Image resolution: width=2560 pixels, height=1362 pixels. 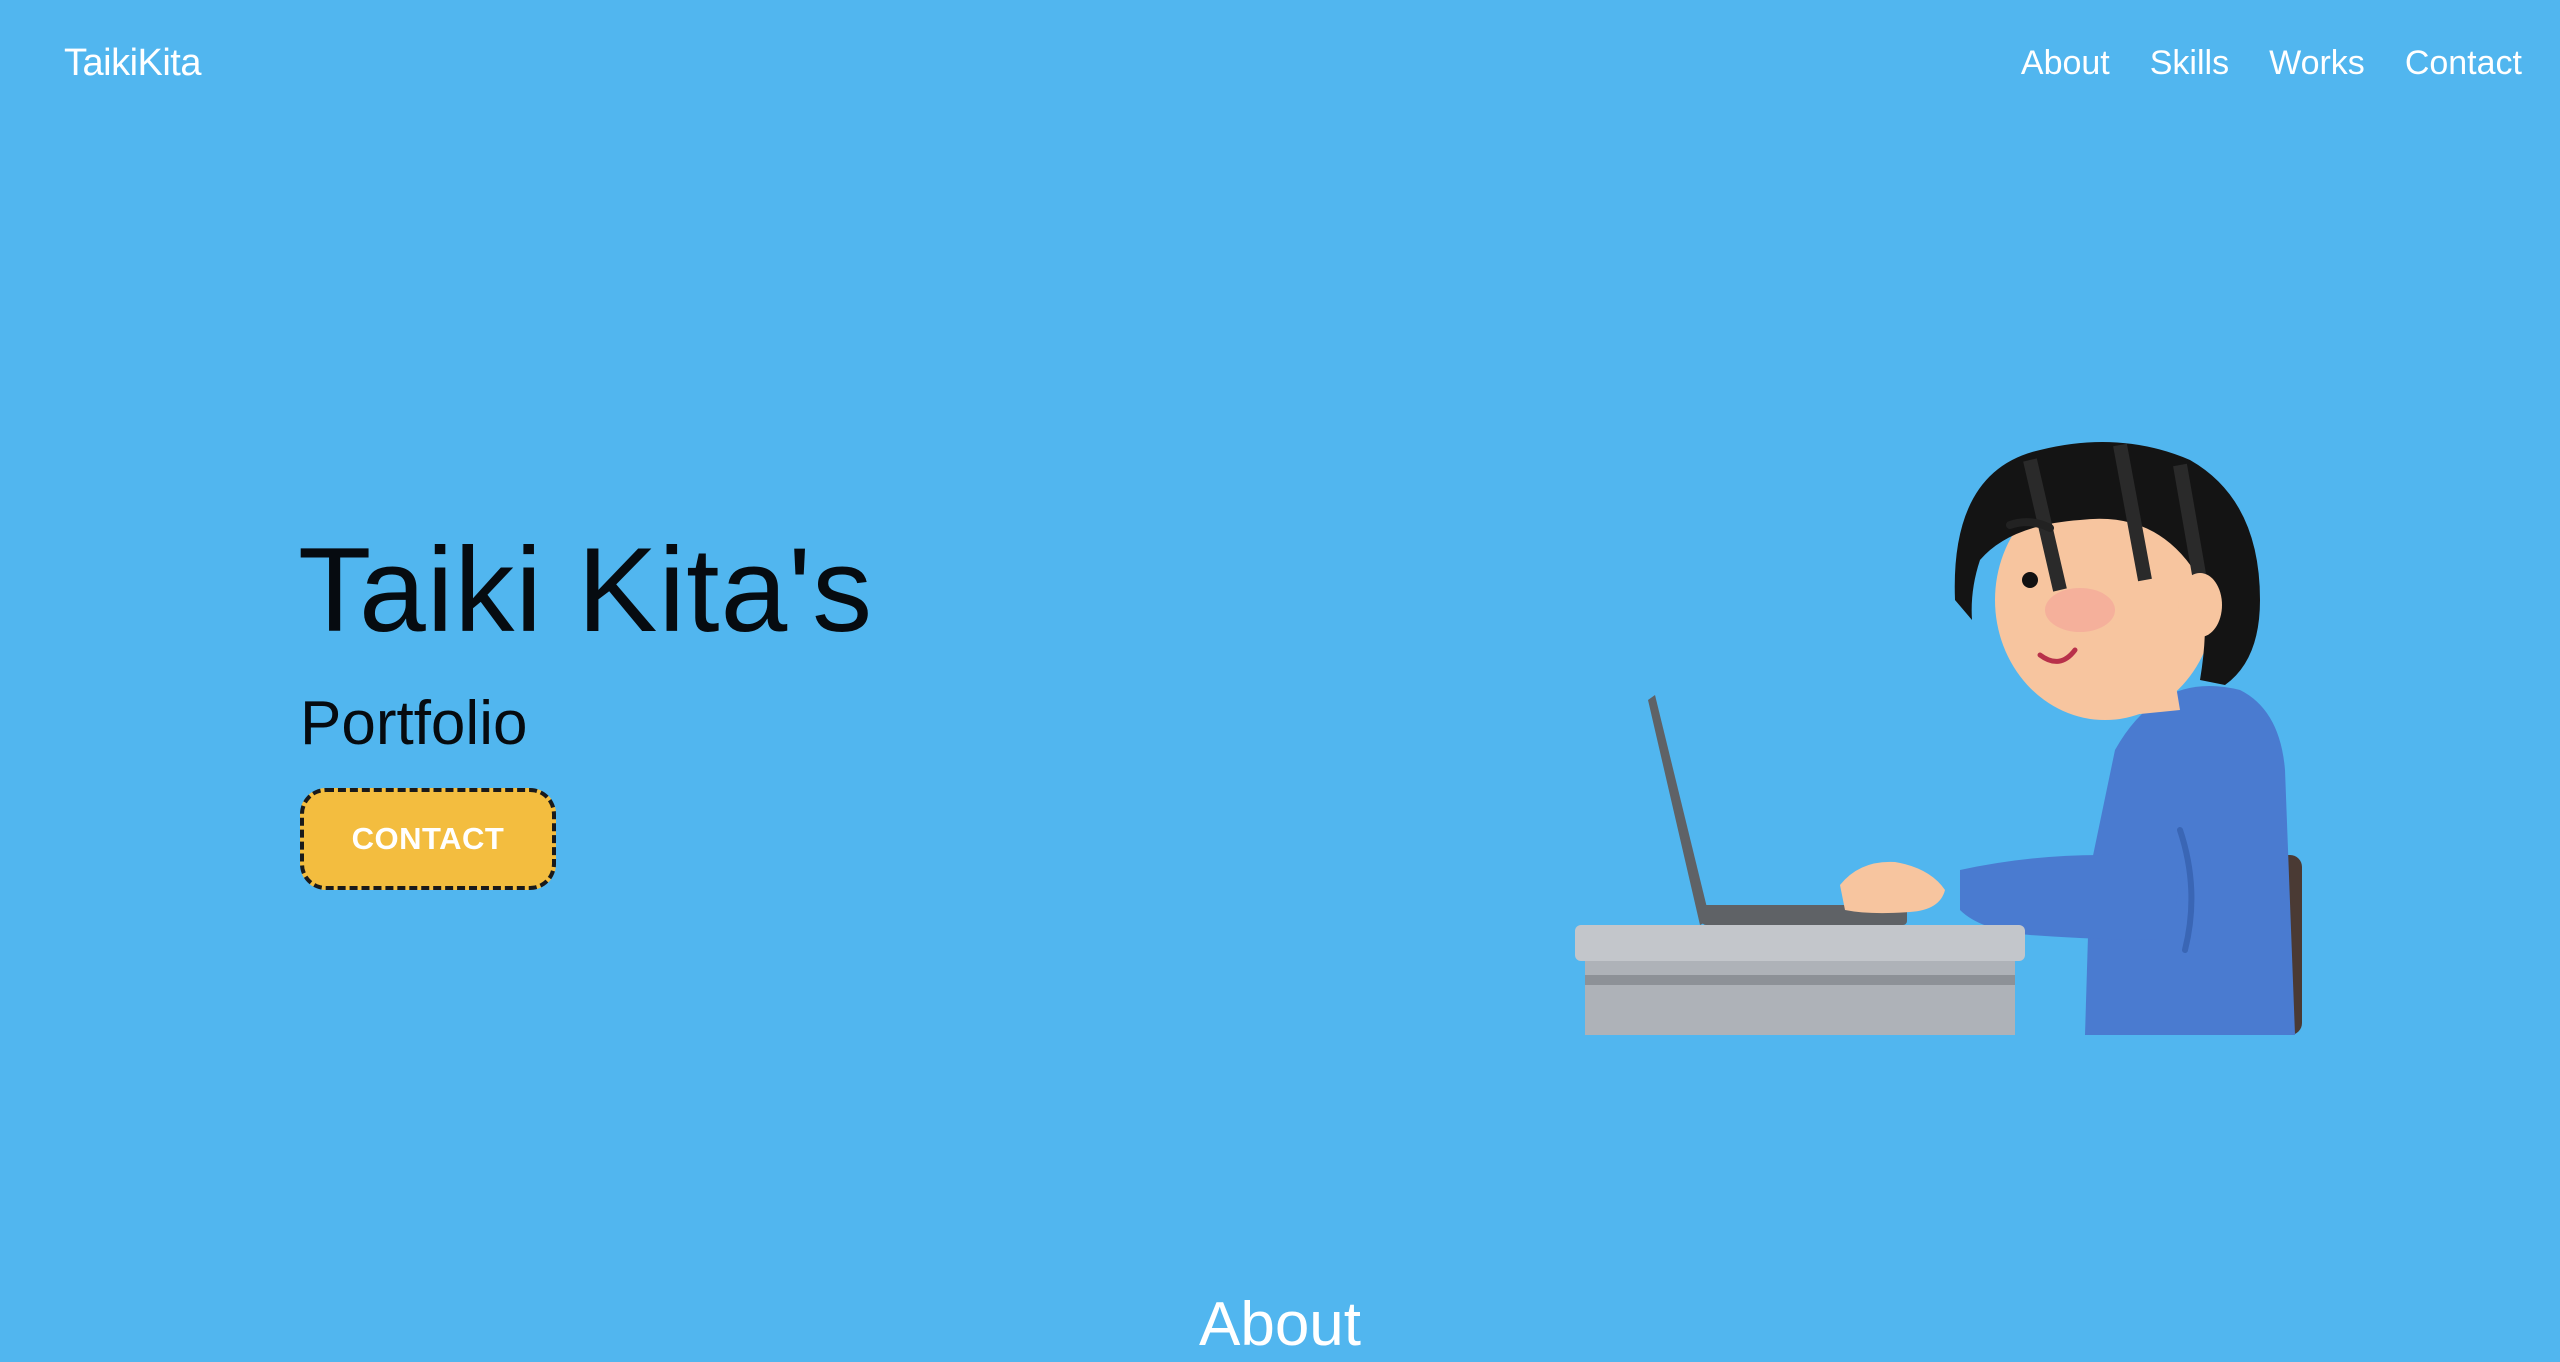 I want to click on main-nav: About Skills Works Contact, so click(x=2251, y=63).